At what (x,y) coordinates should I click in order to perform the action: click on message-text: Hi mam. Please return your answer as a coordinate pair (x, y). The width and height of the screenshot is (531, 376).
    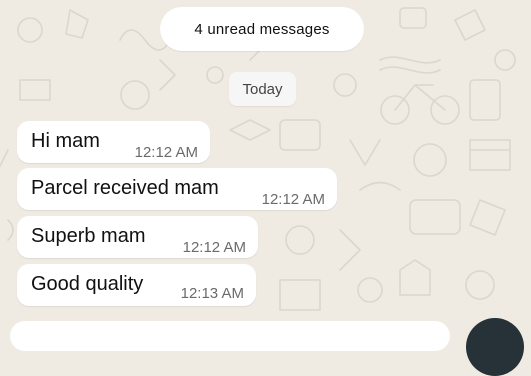
    Looking at the image, I should click on (65, 141).